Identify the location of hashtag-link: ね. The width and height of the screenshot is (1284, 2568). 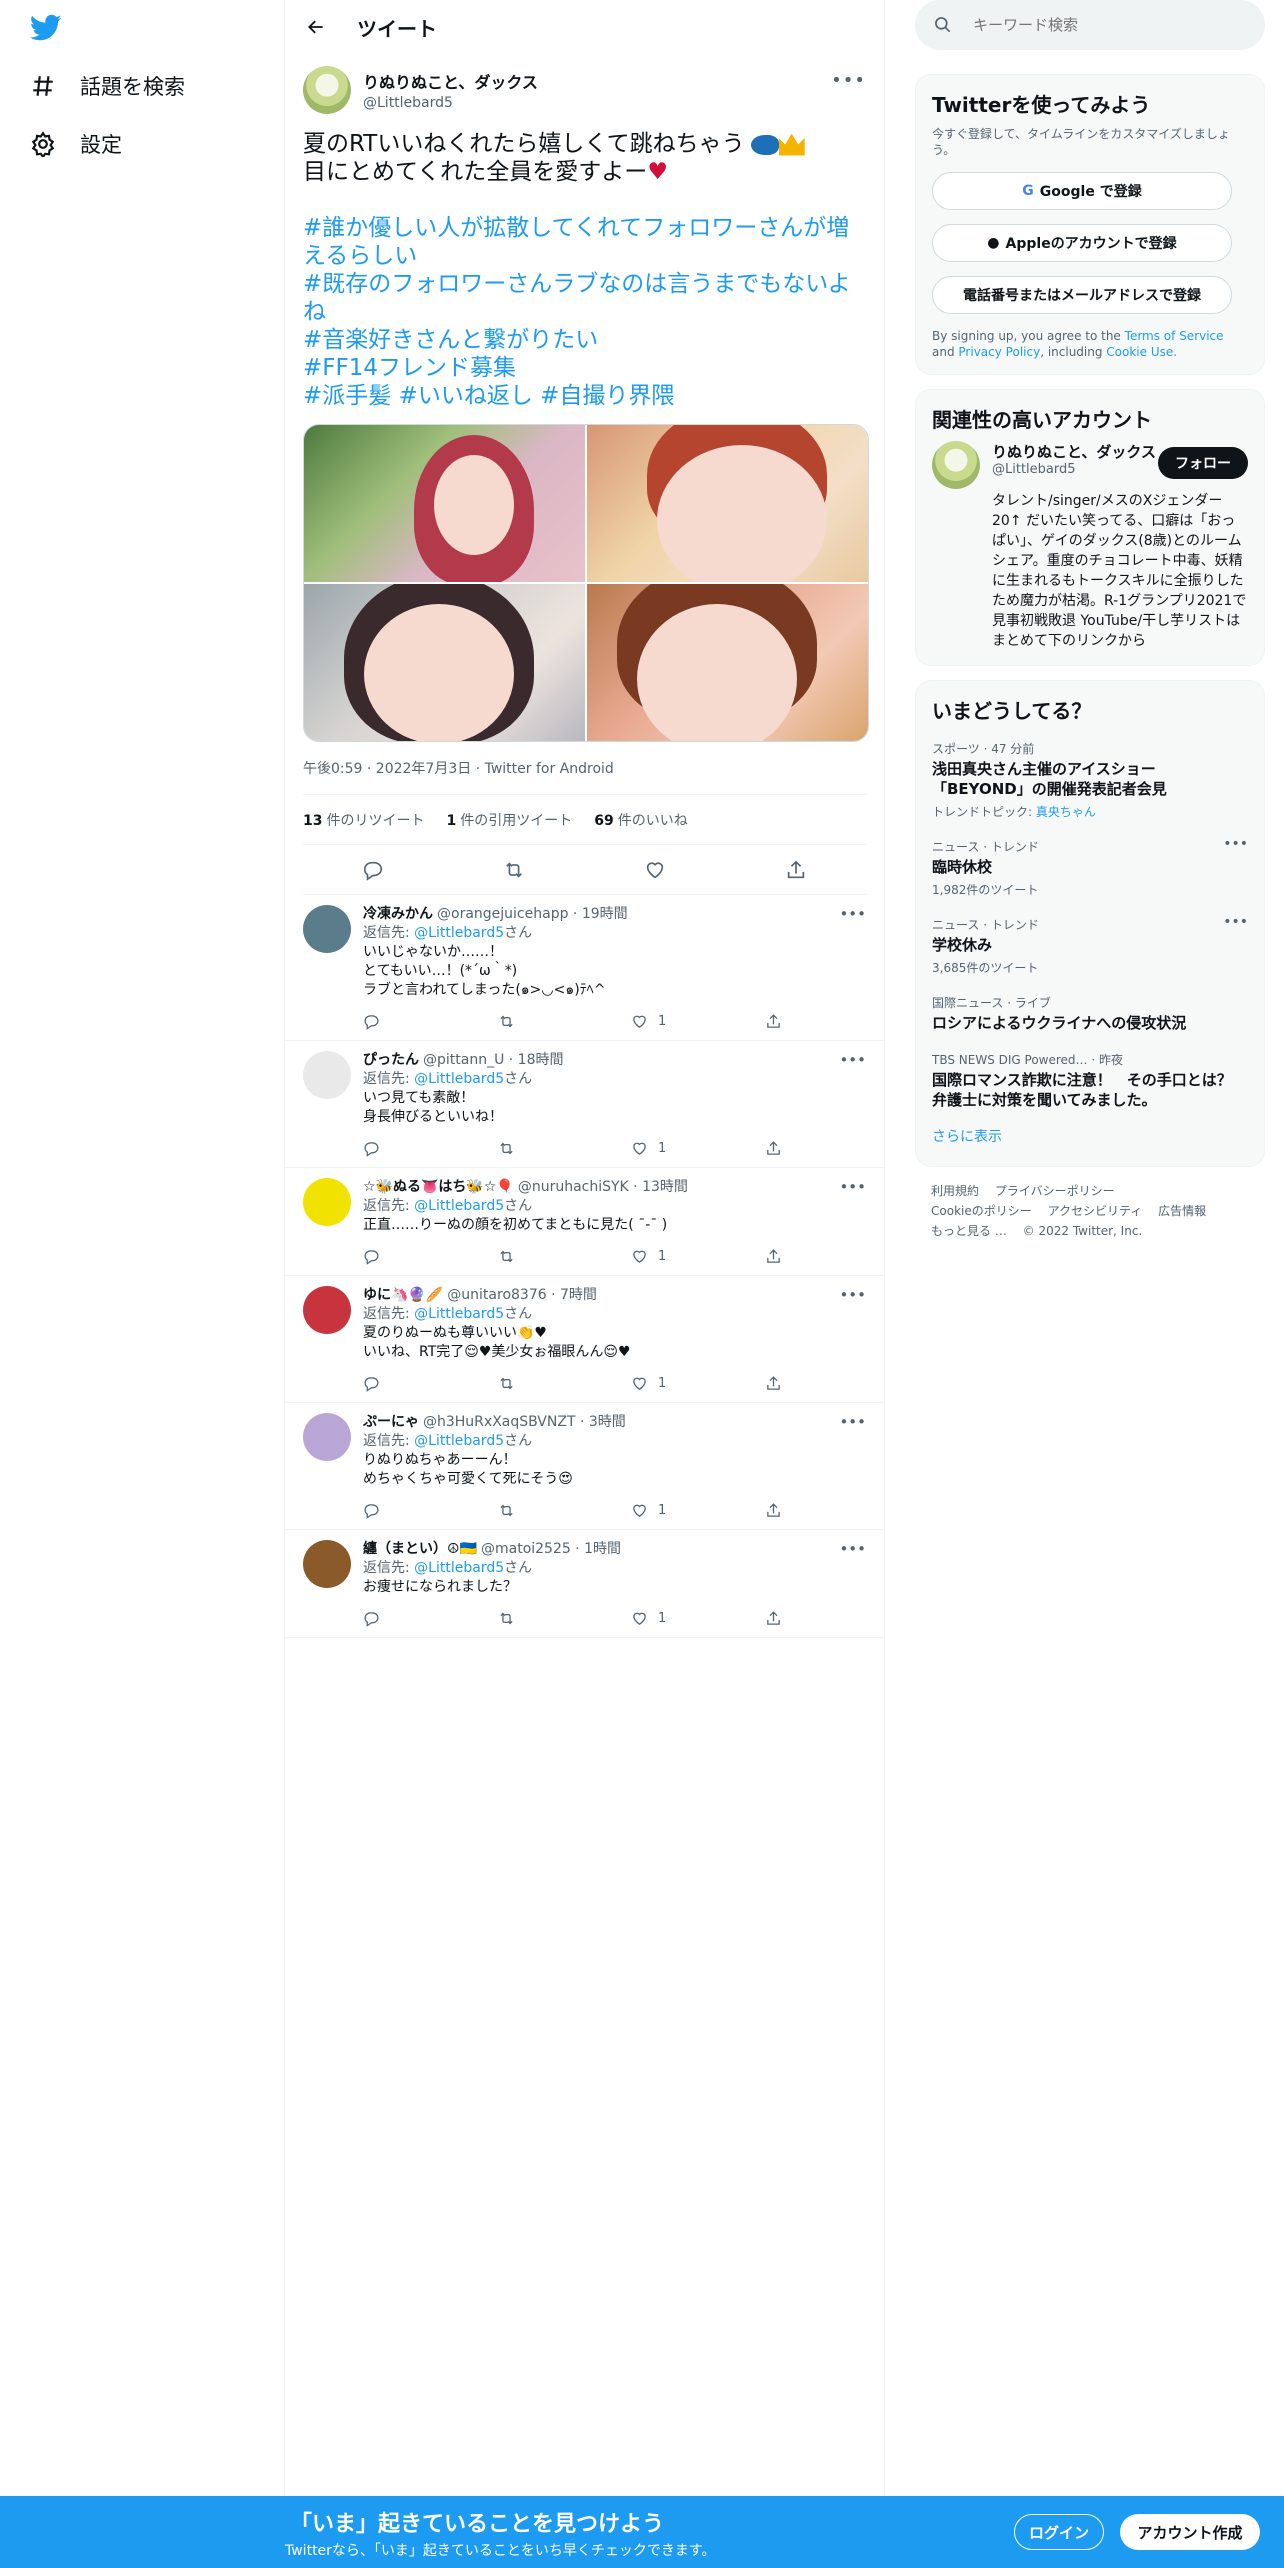
(584, 312).